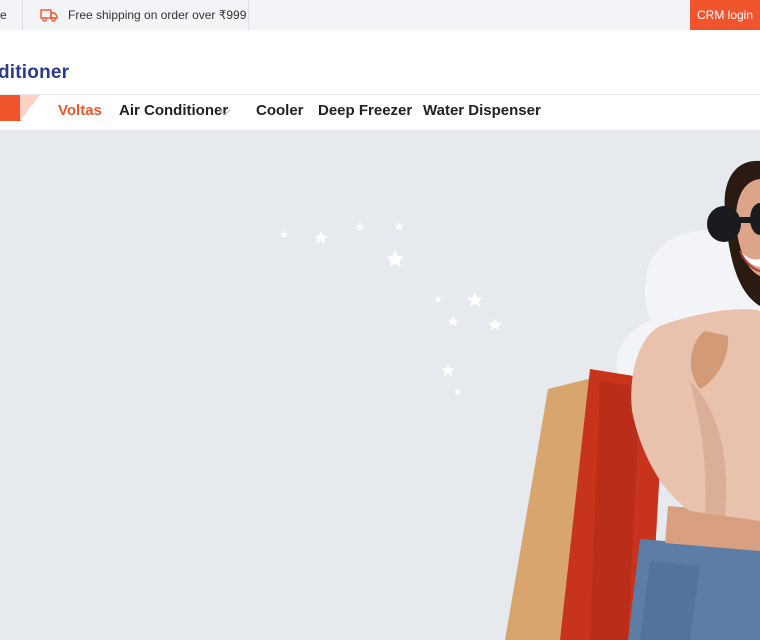 The height and width of the screenshot is (640, 760). What do you see at coordinates (725, 15) in the screenshot?
I see `crm-login-button: CRM login` at bounding box center [725, 15].